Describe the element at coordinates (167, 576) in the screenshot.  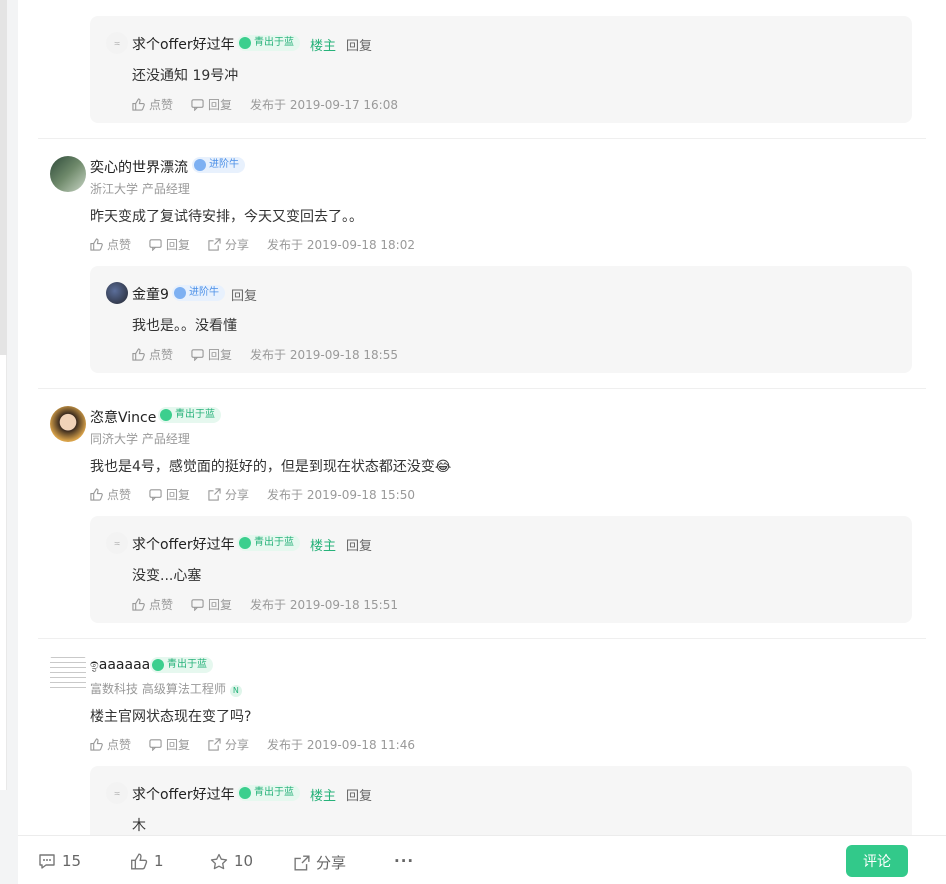
I see `reply-content: 没变...心塞` at that location.